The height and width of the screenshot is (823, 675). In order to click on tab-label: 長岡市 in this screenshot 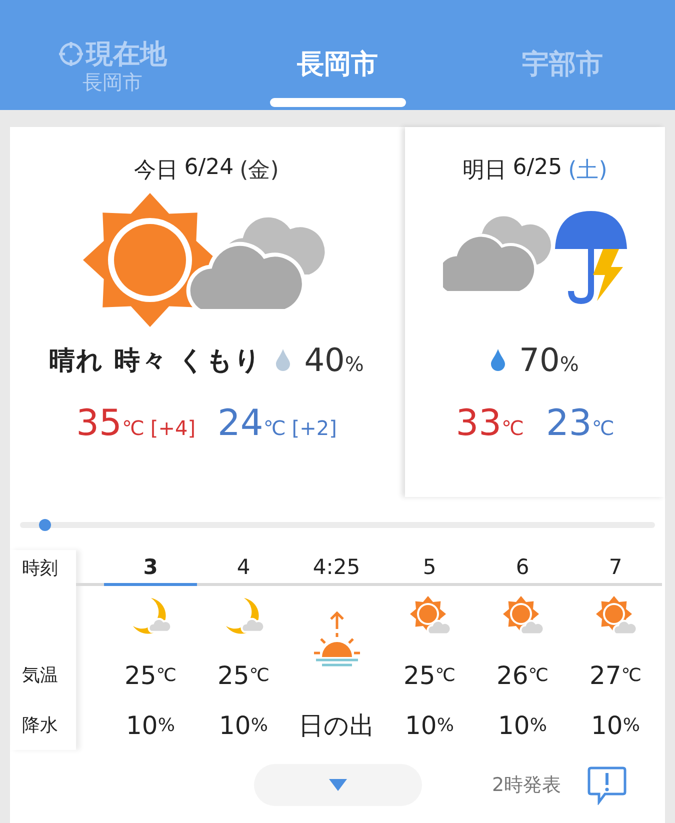, I will do `click(337, 65)`.